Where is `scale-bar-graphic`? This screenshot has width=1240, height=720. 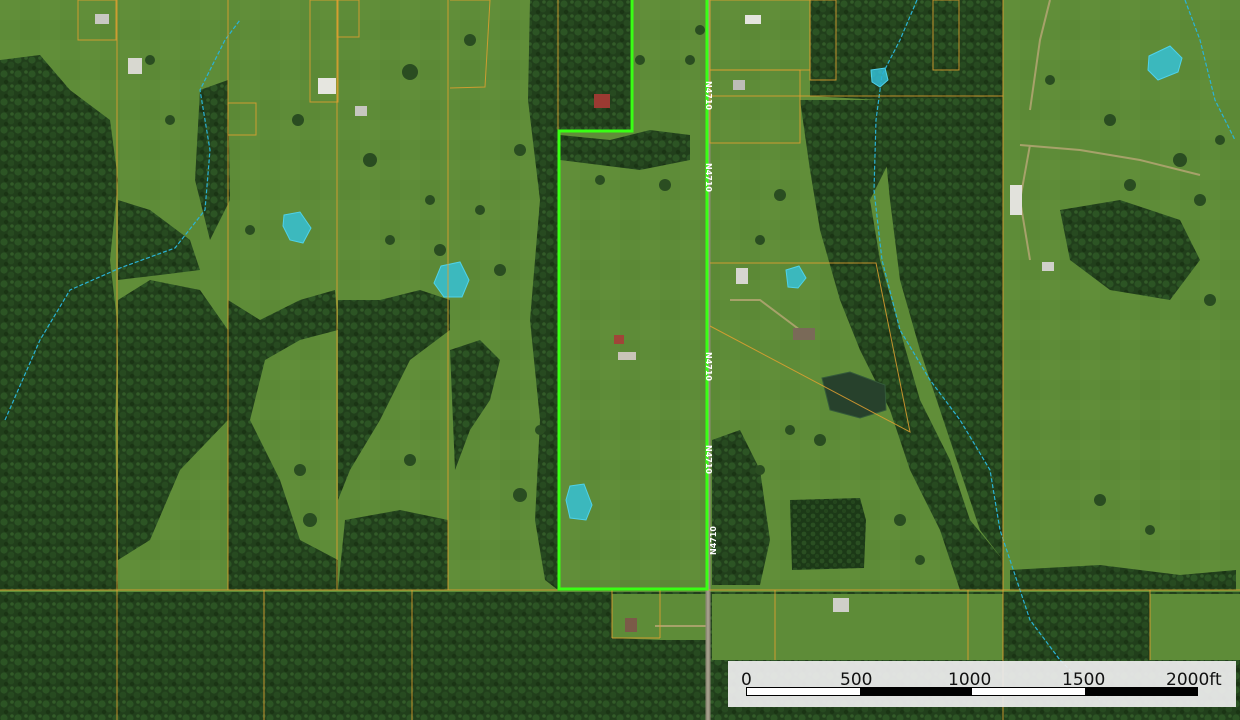 scale-bar-graphic is located at coordinates (972, 691).